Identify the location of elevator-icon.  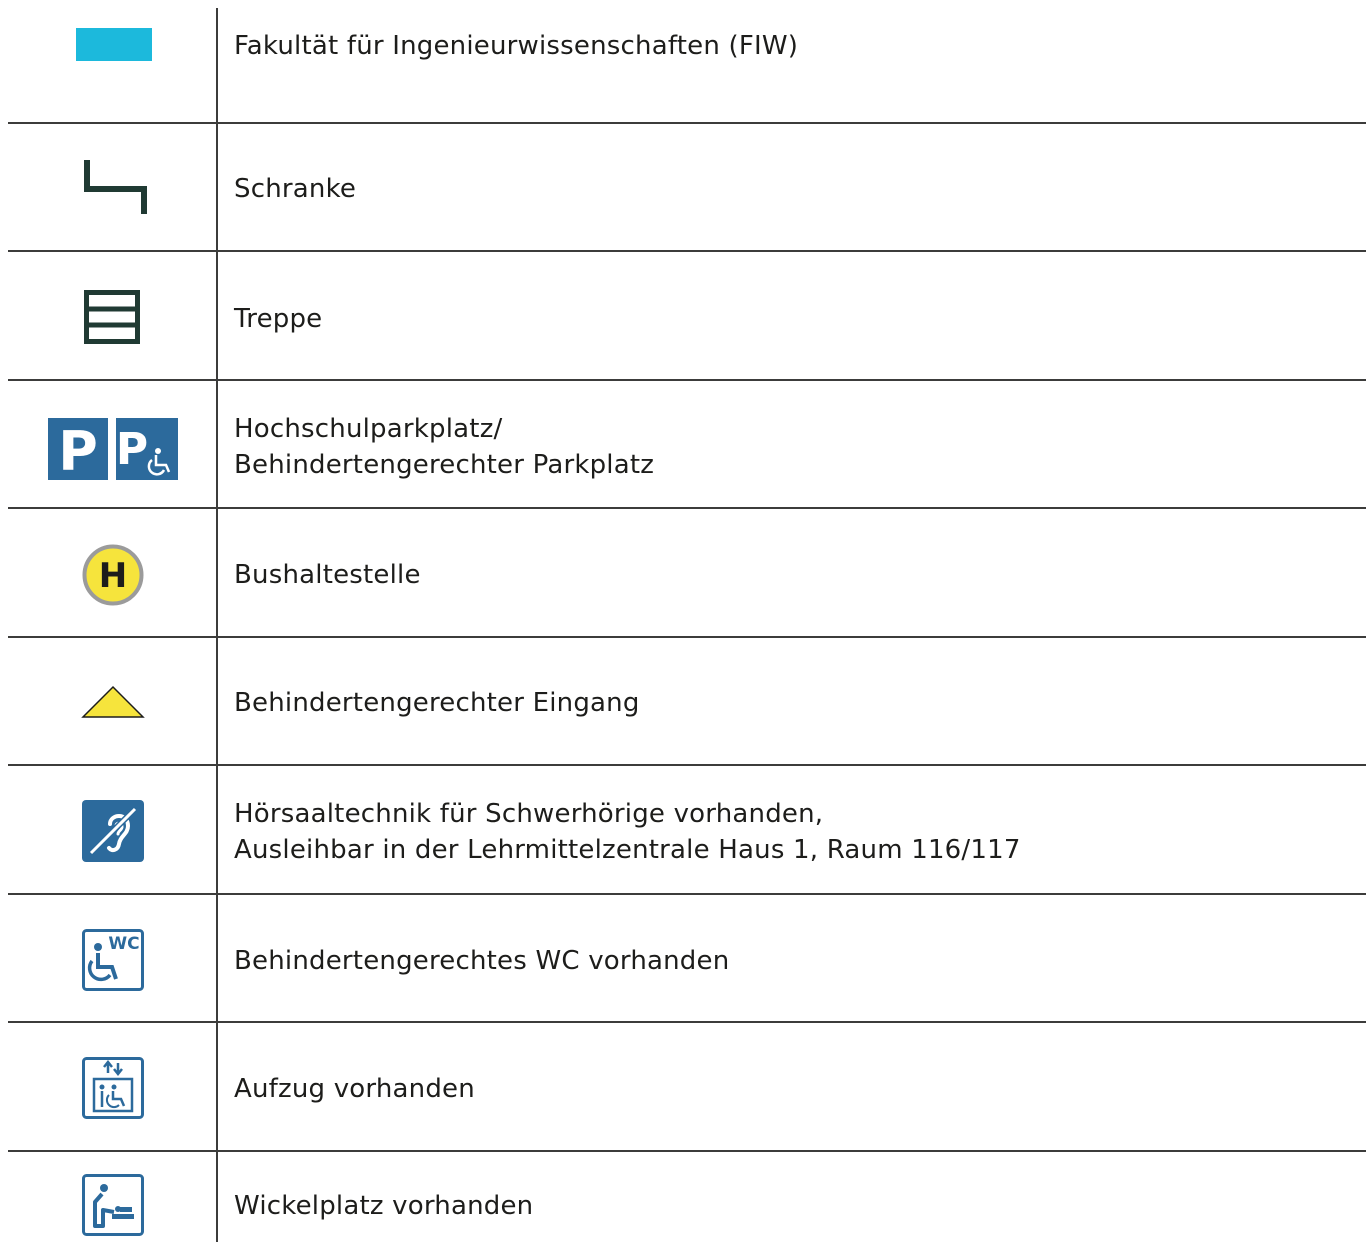
(113, 1088).